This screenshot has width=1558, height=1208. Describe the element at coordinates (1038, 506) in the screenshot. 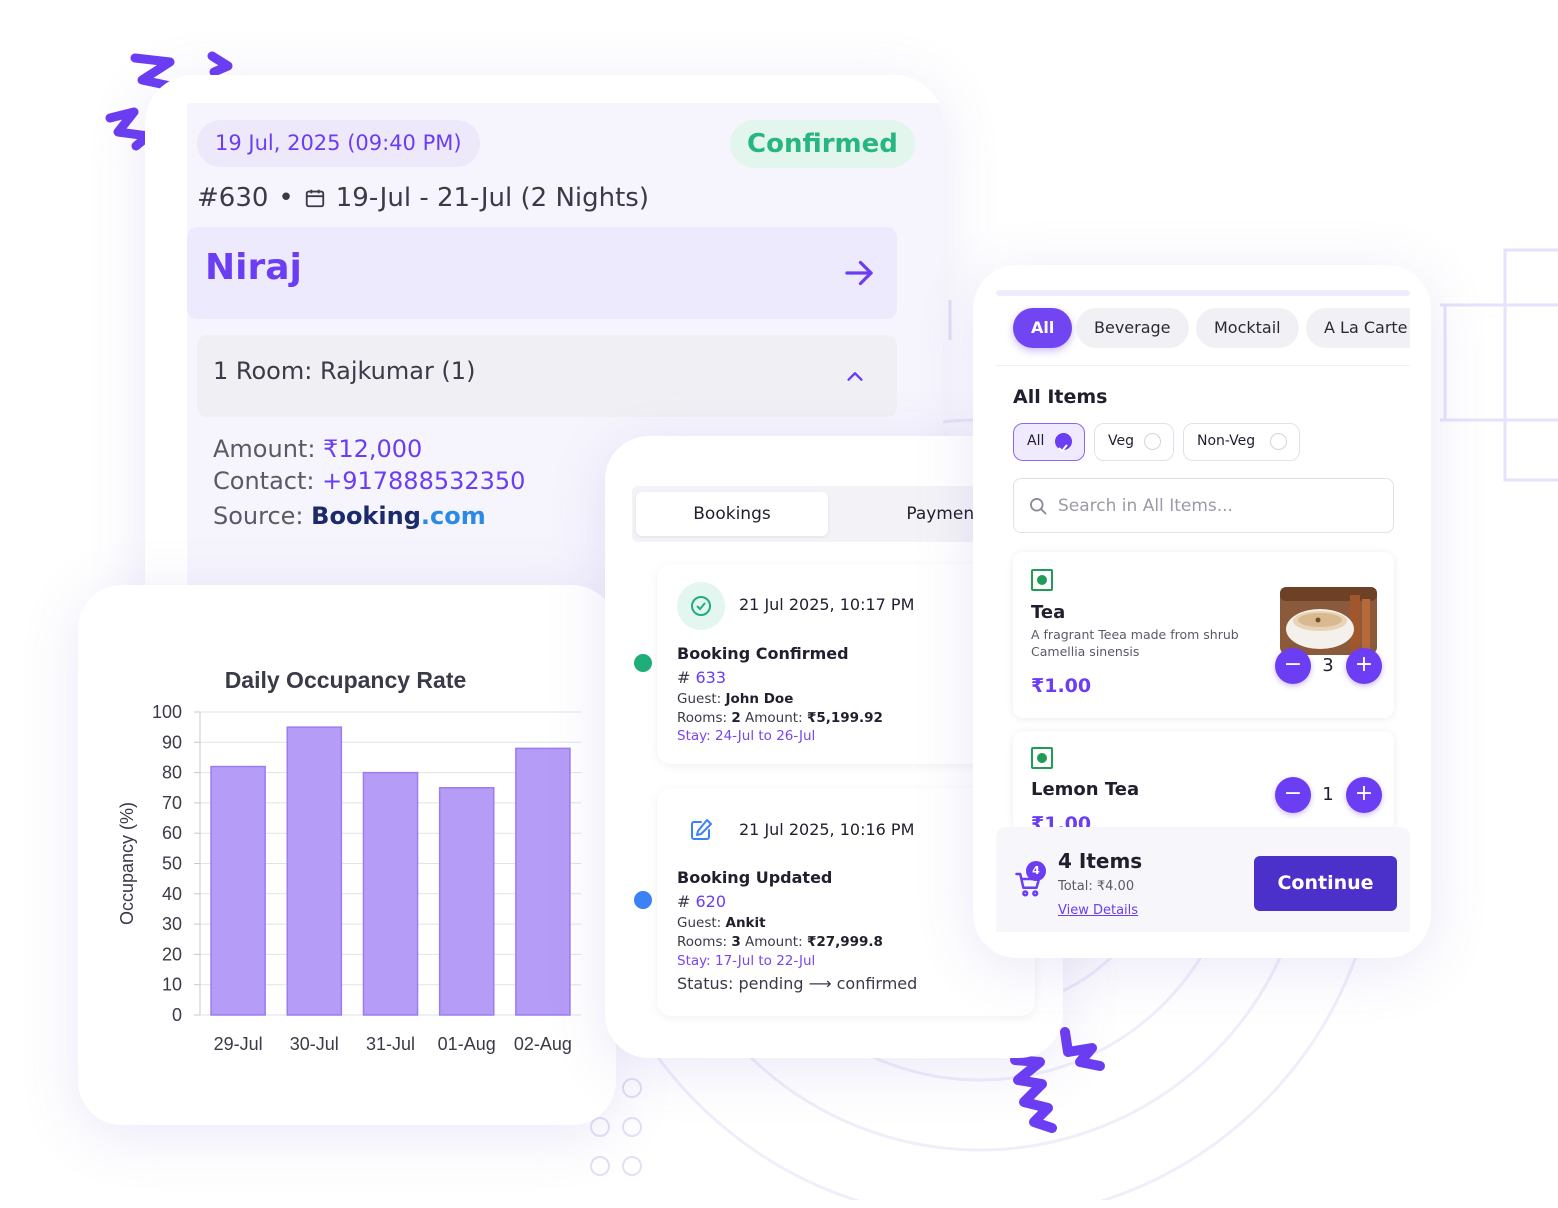

I see `search-icon` at that location.